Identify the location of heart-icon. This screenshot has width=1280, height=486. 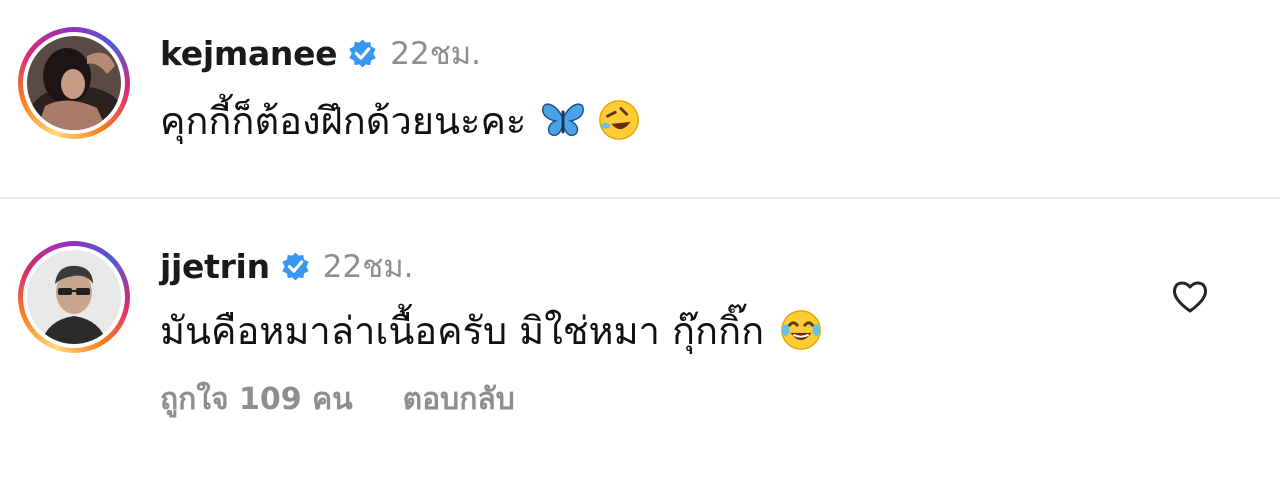
(1190, 297).